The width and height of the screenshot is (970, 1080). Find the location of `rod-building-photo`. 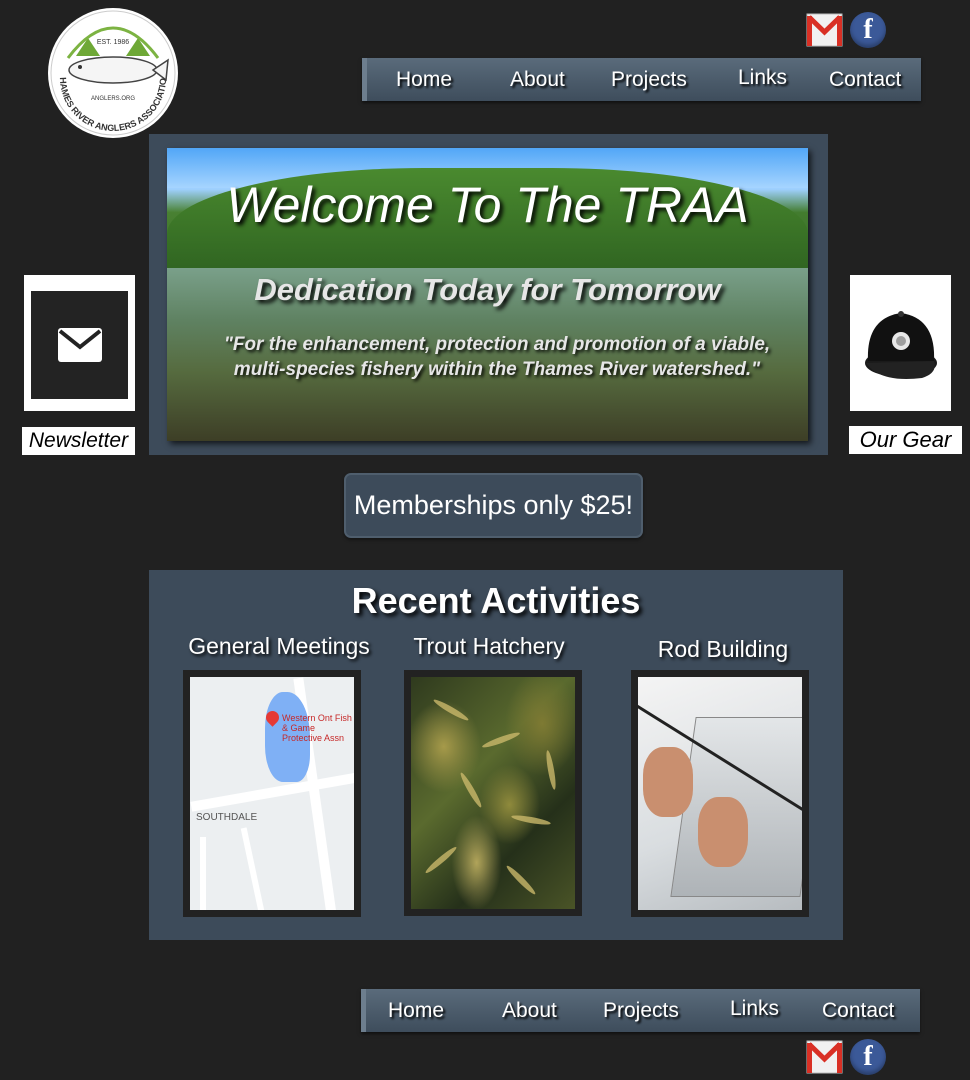

rod-building-photo is located at coordinates (720, 793).